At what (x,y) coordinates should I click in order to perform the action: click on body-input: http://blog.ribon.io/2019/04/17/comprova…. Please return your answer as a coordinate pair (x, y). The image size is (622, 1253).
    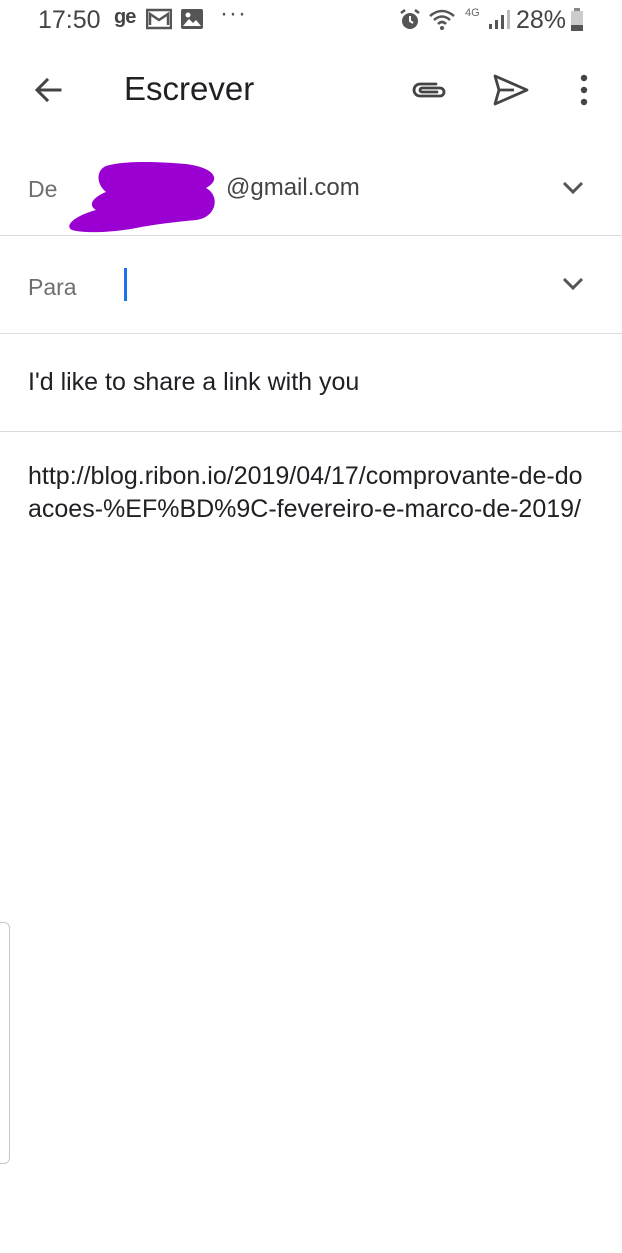
    Looking at the image, I should click on (311, 493).